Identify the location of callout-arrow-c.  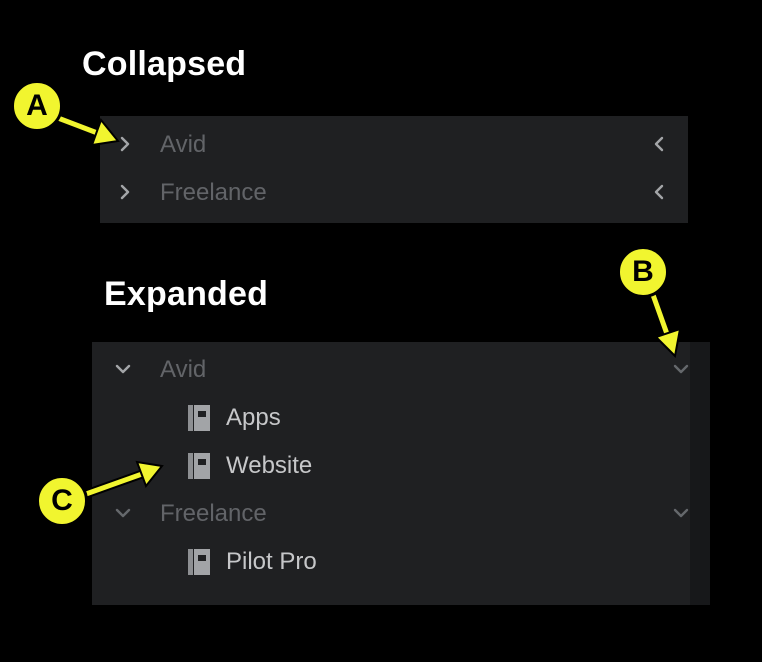
(122, 479).